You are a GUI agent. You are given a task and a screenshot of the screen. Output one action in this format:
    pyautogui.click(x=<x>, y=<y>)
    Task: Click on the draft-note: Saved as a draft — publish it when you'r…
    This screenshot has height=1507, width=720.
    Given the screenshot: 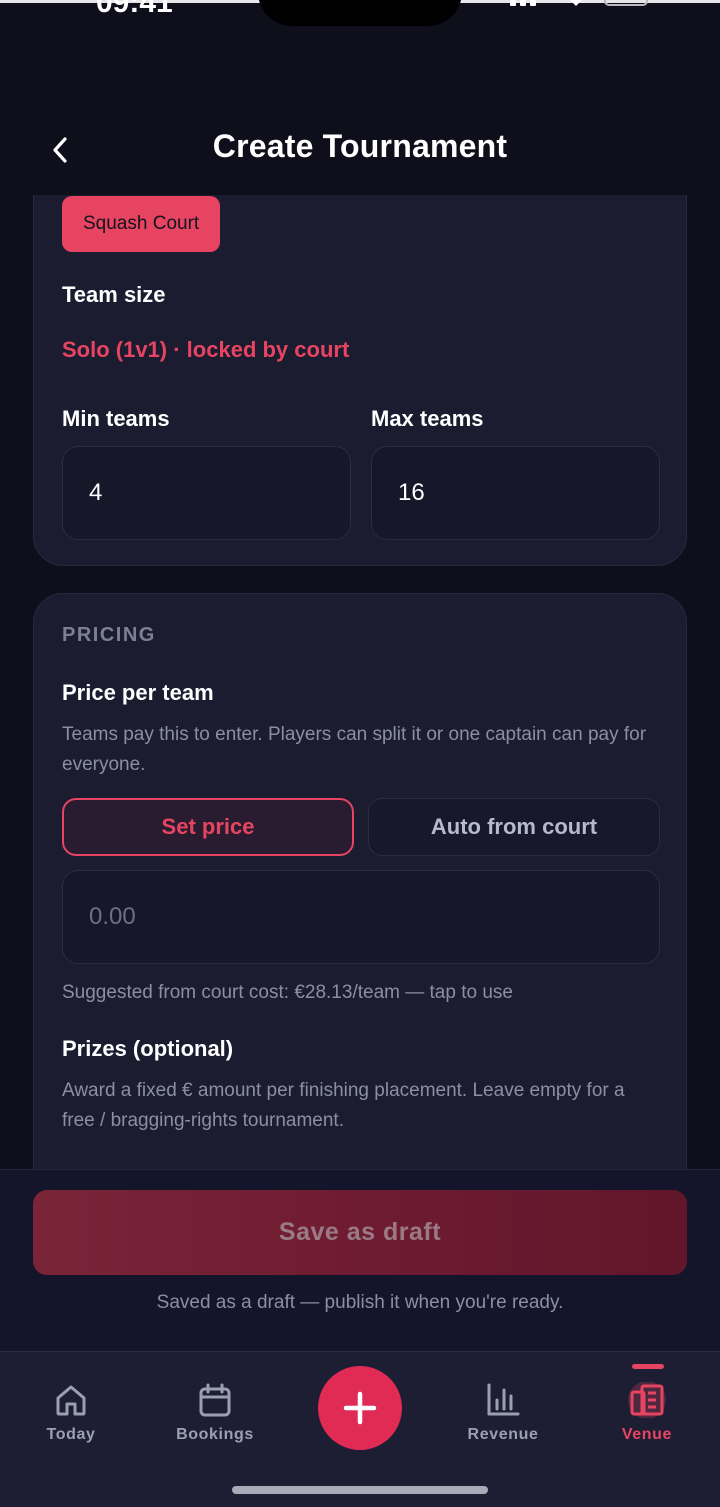 What is the action you would take?
    pyautogui.click(x=360, y=1302)
    